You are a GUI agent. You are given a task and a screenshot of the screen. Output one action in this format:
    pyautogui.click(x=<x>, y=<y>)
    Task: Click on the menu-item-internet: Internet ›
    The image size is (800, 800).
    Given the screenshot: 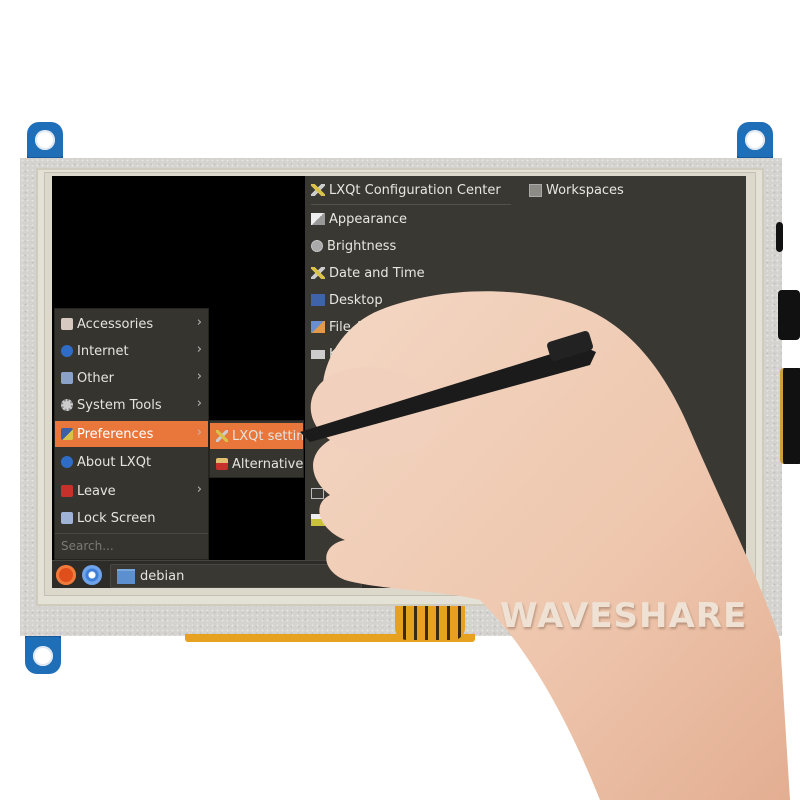 What is the action you would take?
    pyautogui.click(x=131, y=351)
    